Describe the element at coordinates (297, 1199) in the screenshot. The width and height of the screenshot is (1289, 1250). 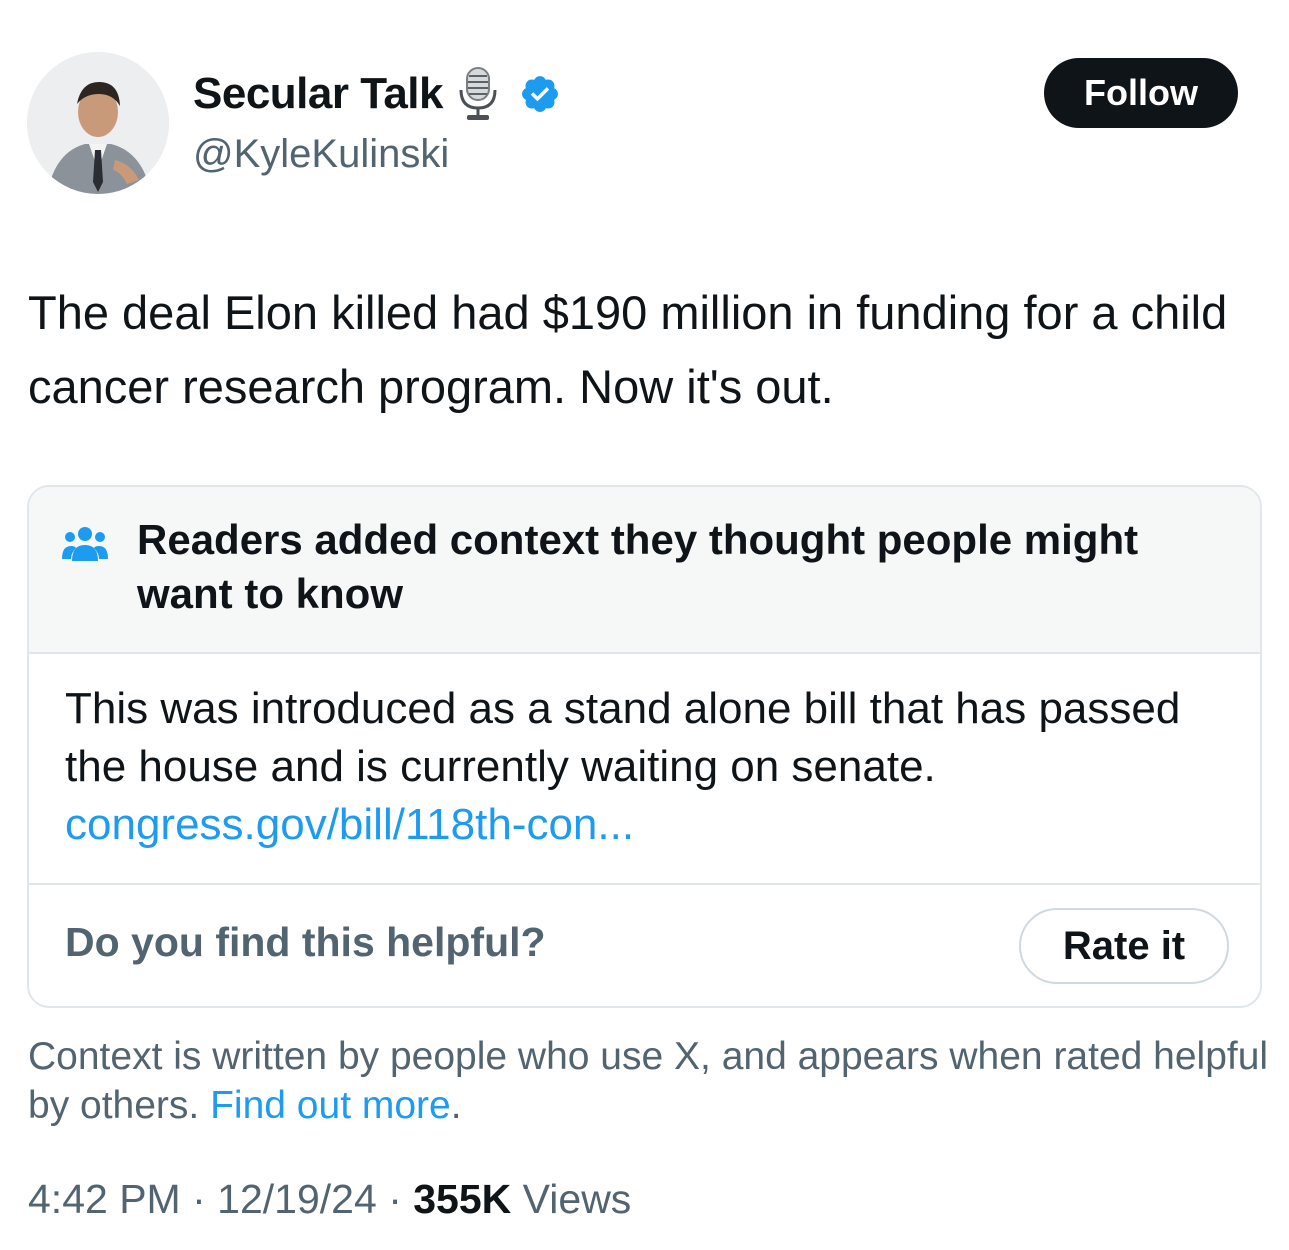
I see `tweet-date: 12/19/24` at that location.